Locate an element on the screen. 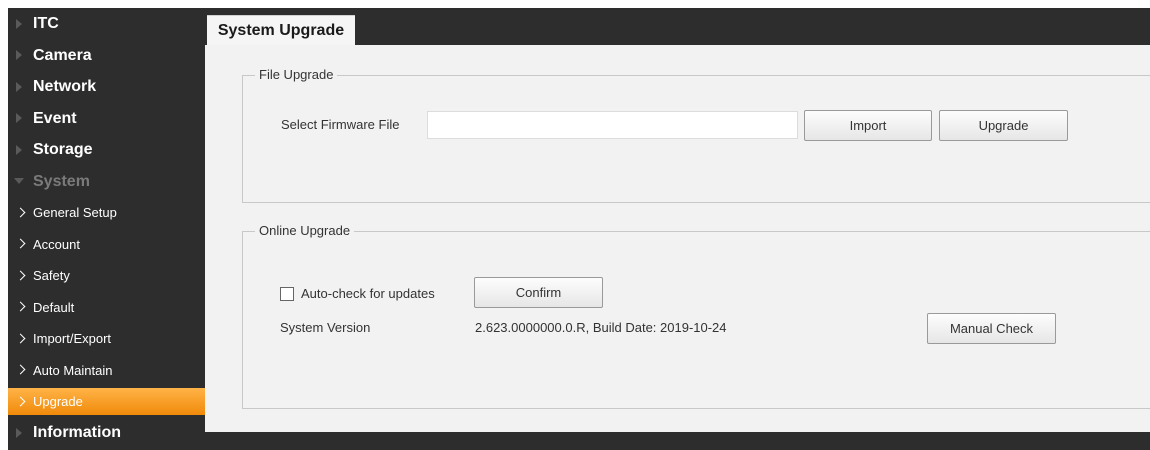 This screenshot has width=1150, height=450. caret-down-icon is located at coordinates (19, 181).